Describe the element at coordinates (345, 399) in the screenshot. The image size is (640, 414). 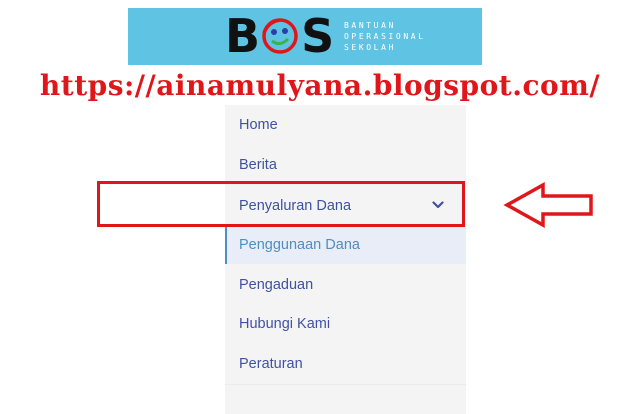
I see `menu-divider` at that location.